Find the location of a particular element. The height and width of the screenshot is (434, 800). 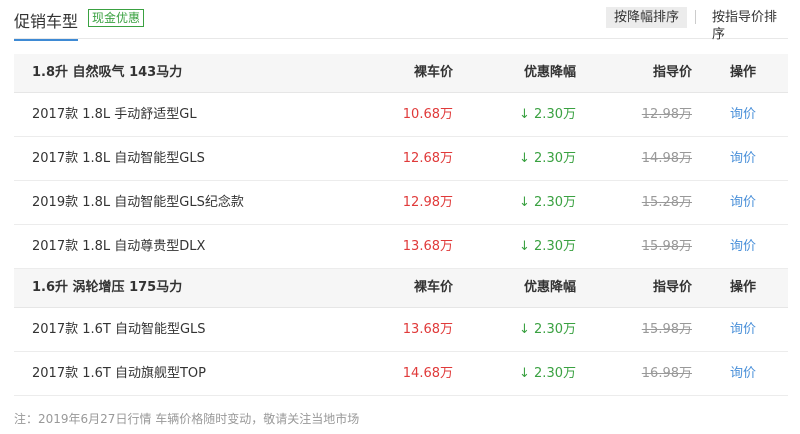

model-name: 2017款 1.8L 自动尊贵型DLX is located at coordinates (119, 246).